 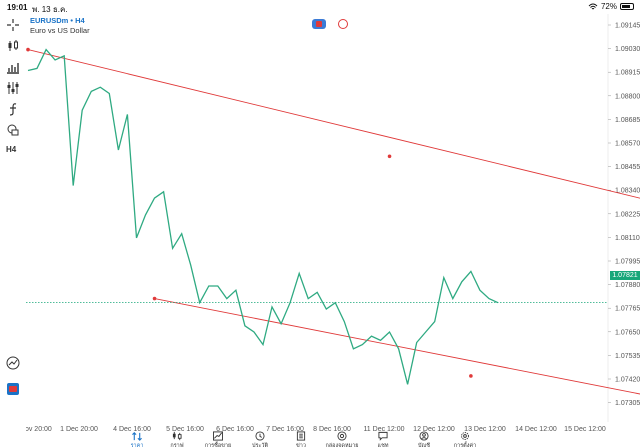 What do you see at coordinates (593, 6) in the screenshot?
I see `wifi-icon` at bounding box center [593, 6].